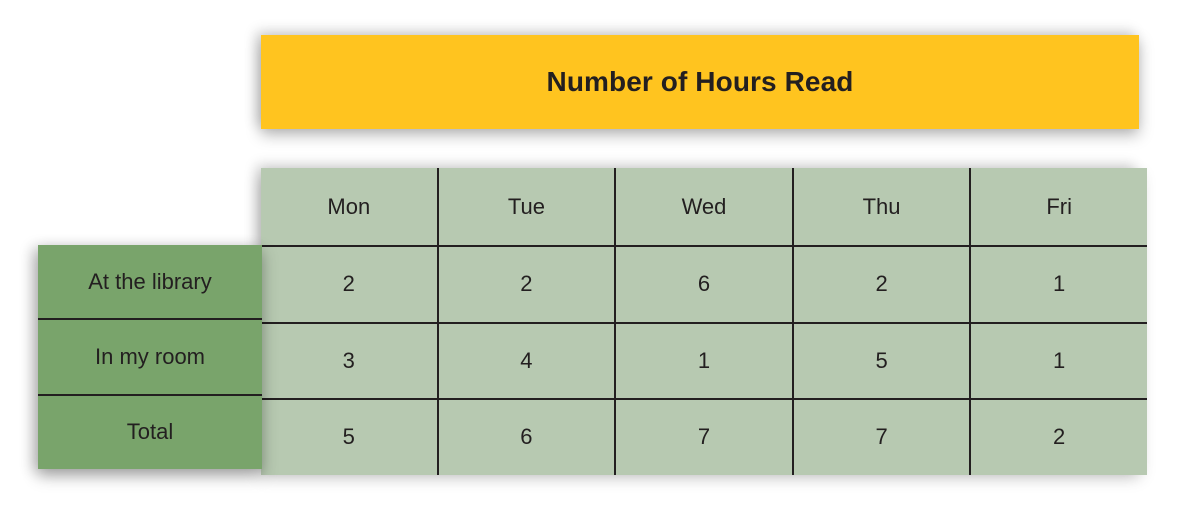 Image resolution: width=1177 pixels, height=507 pixels. Describe the element at coordinates (881, 436) in the screenshot. I see `cell-total-thu: 7` at that location.